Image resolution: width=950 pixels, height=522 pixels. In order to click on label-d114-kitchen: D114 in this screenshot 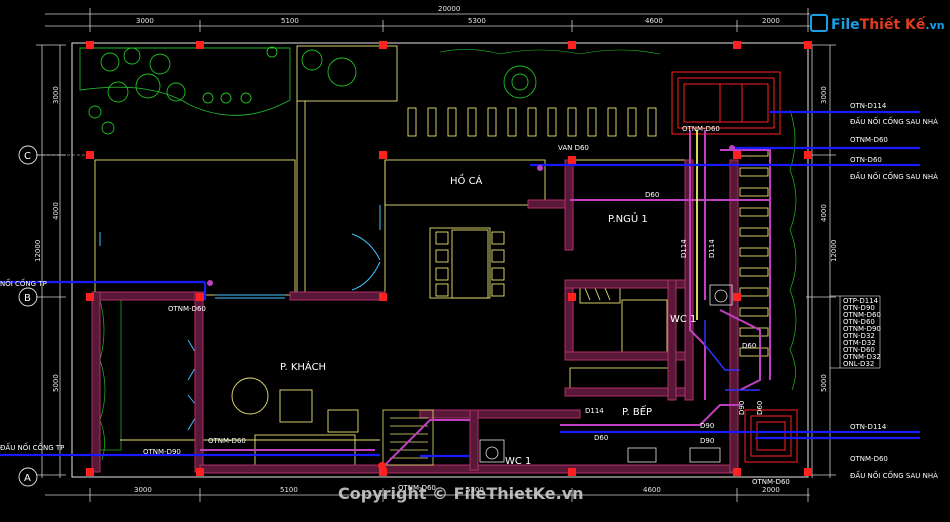, I will do `click(594, 411)`.